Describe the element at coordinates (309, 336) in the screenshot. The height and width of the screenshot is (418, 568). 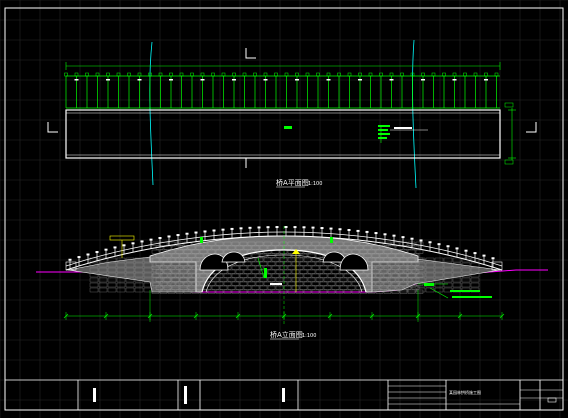
I see `elevation-view-scale: 1:100` at that location.